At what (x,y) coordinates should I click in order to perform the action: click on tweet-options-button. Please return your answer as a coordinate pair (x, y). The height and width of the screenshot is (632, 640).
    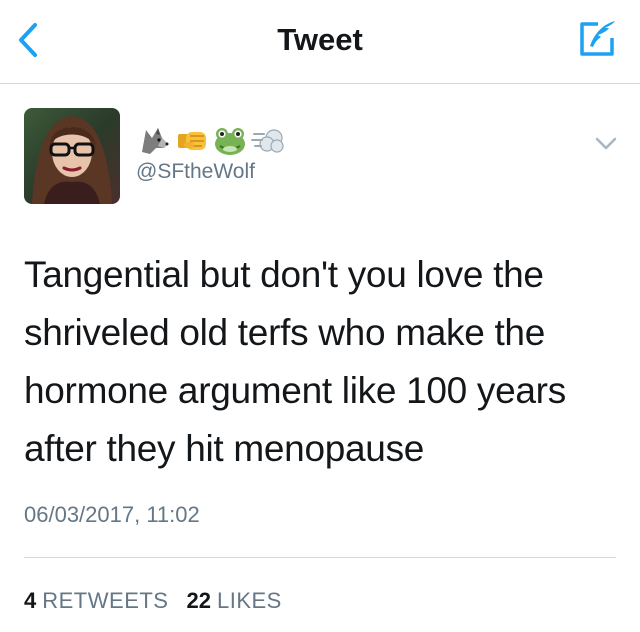
    Looking at the image, I should click on (606, 143).